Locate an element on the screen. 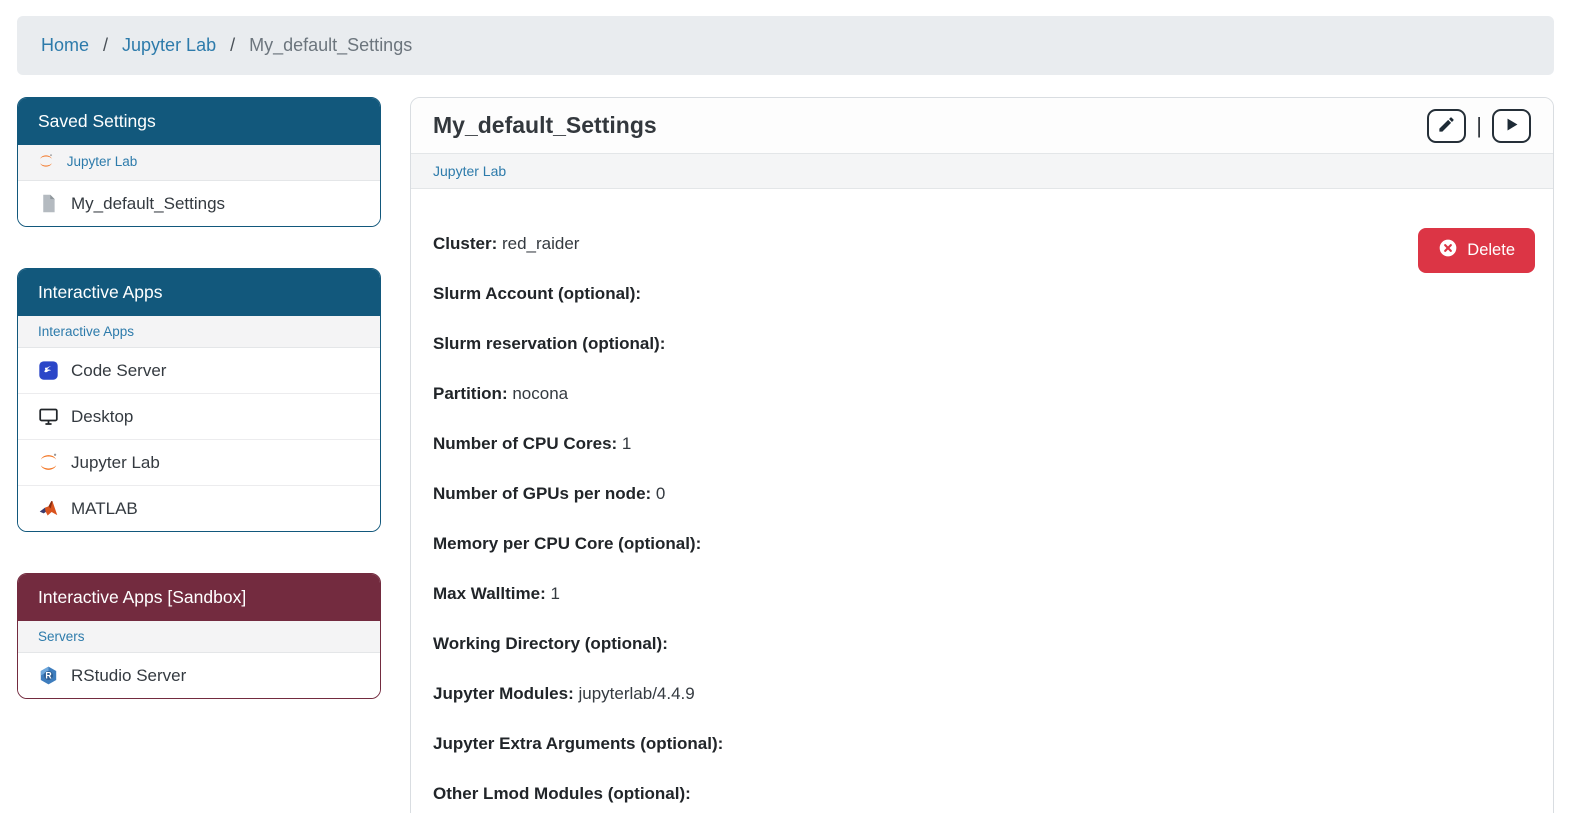 The height and width of the screenshot is (813, 1570). launch-button is located at coordinates (1511, 125).